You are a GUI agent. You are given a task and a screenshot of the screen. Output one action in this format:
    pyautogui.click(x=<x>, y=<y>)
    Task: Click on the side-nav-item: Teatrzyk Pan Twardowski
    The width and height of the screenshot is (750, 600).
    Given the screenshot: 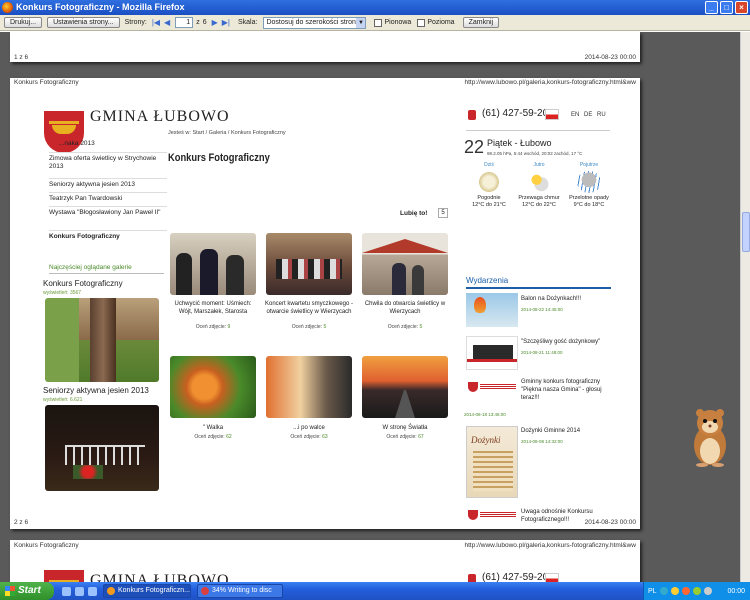 What is the action you would take?
    pyautogui.click(x=108, y=199)
    